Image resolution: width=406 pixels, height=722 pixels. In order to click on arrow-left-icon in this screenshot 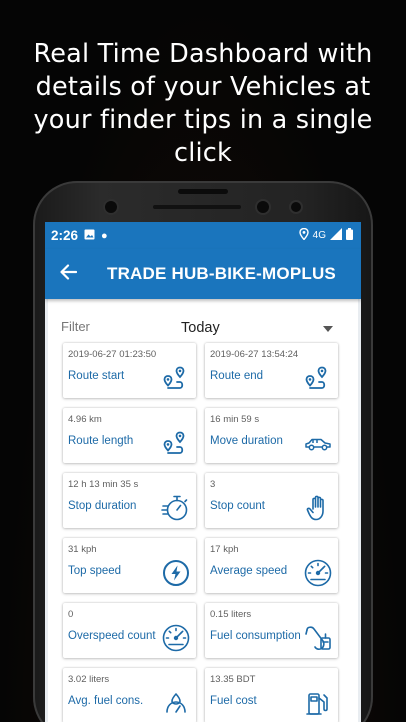, I will do `click(68, 273)`.